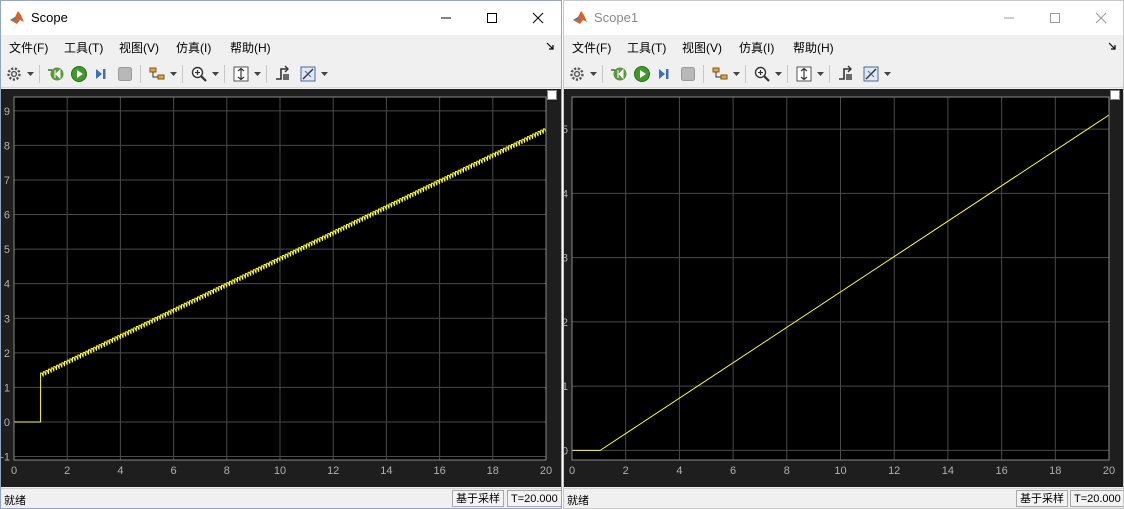 The image size is (1124, 509). Describe the element at coordinates (174, 471) in the screenshot. I see `x-tick-label: 6` at that location.